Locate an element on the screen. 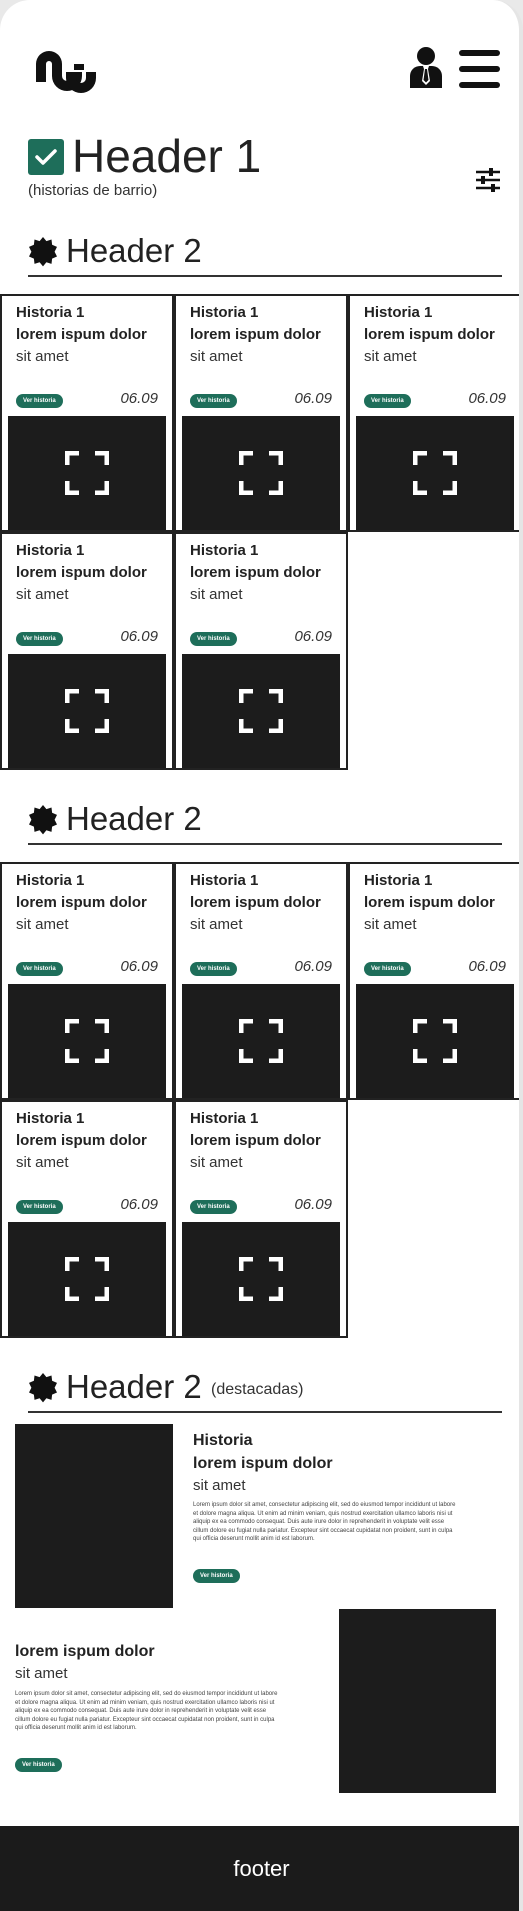  page-title: Header 1 is located at coordinates (167, 156).